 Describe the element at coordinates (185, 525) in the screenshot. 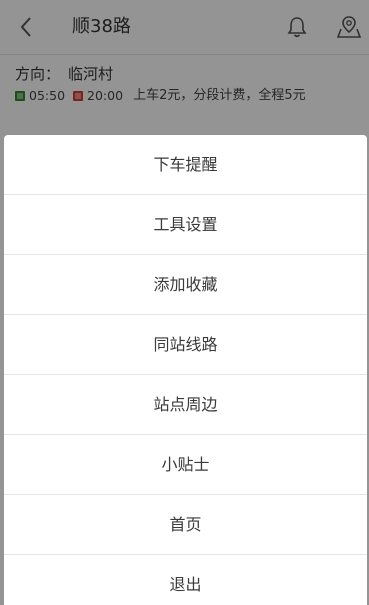

I see `menu-item-home: 首页` at that location.